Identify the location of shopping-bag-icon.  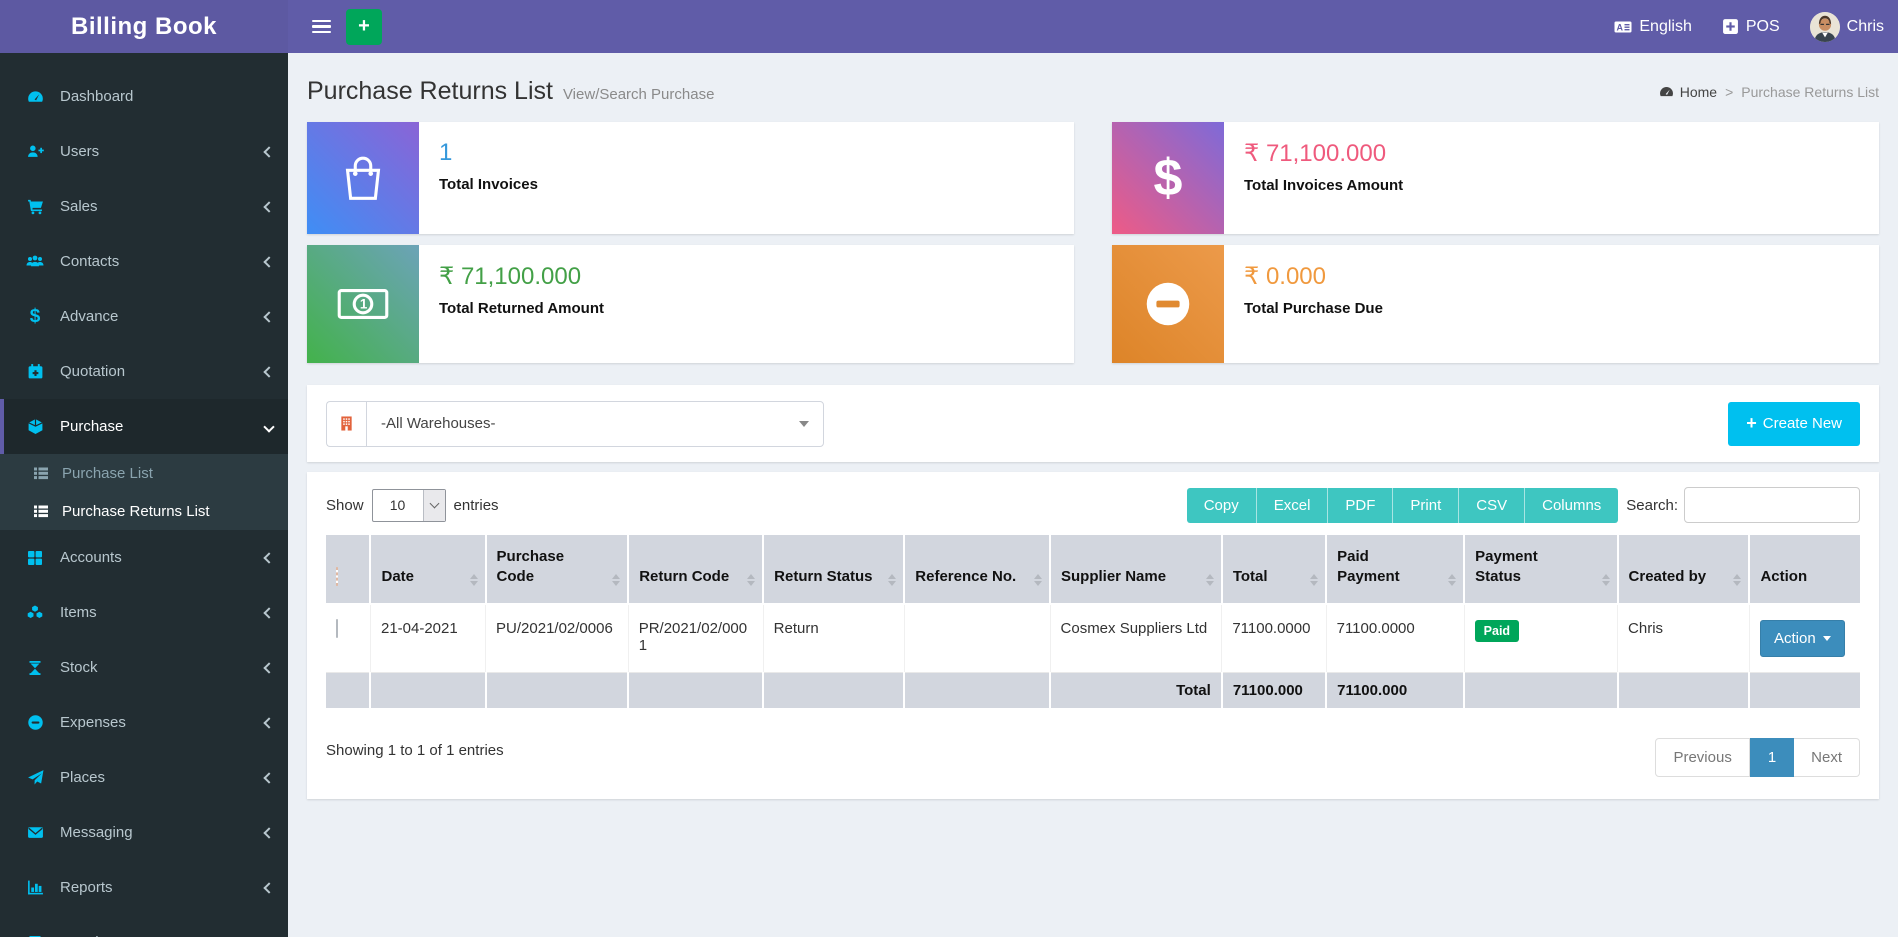
(363, 178).